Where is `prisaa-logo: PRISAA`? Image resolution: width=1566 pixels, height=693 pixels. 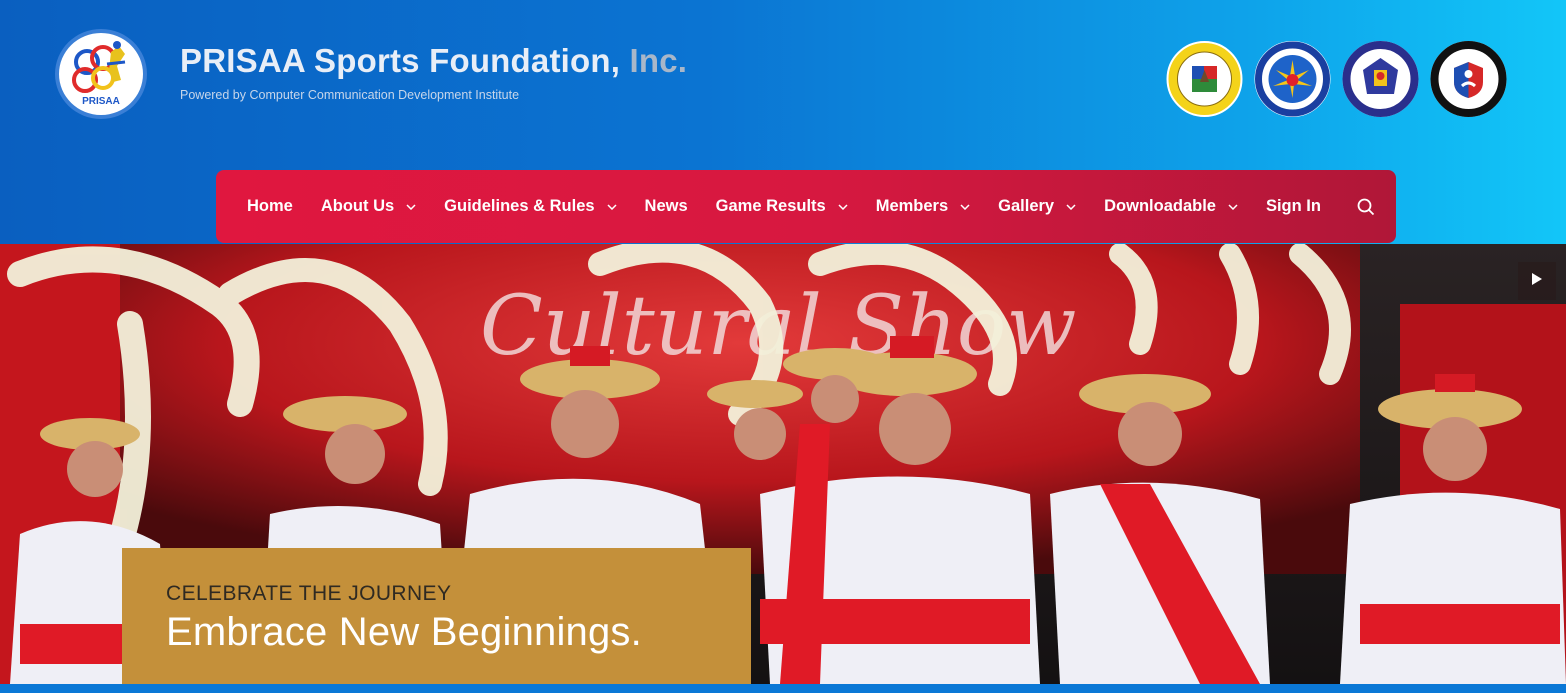
prisaa-logo: PRISAA is located at coordinates (101, 74).